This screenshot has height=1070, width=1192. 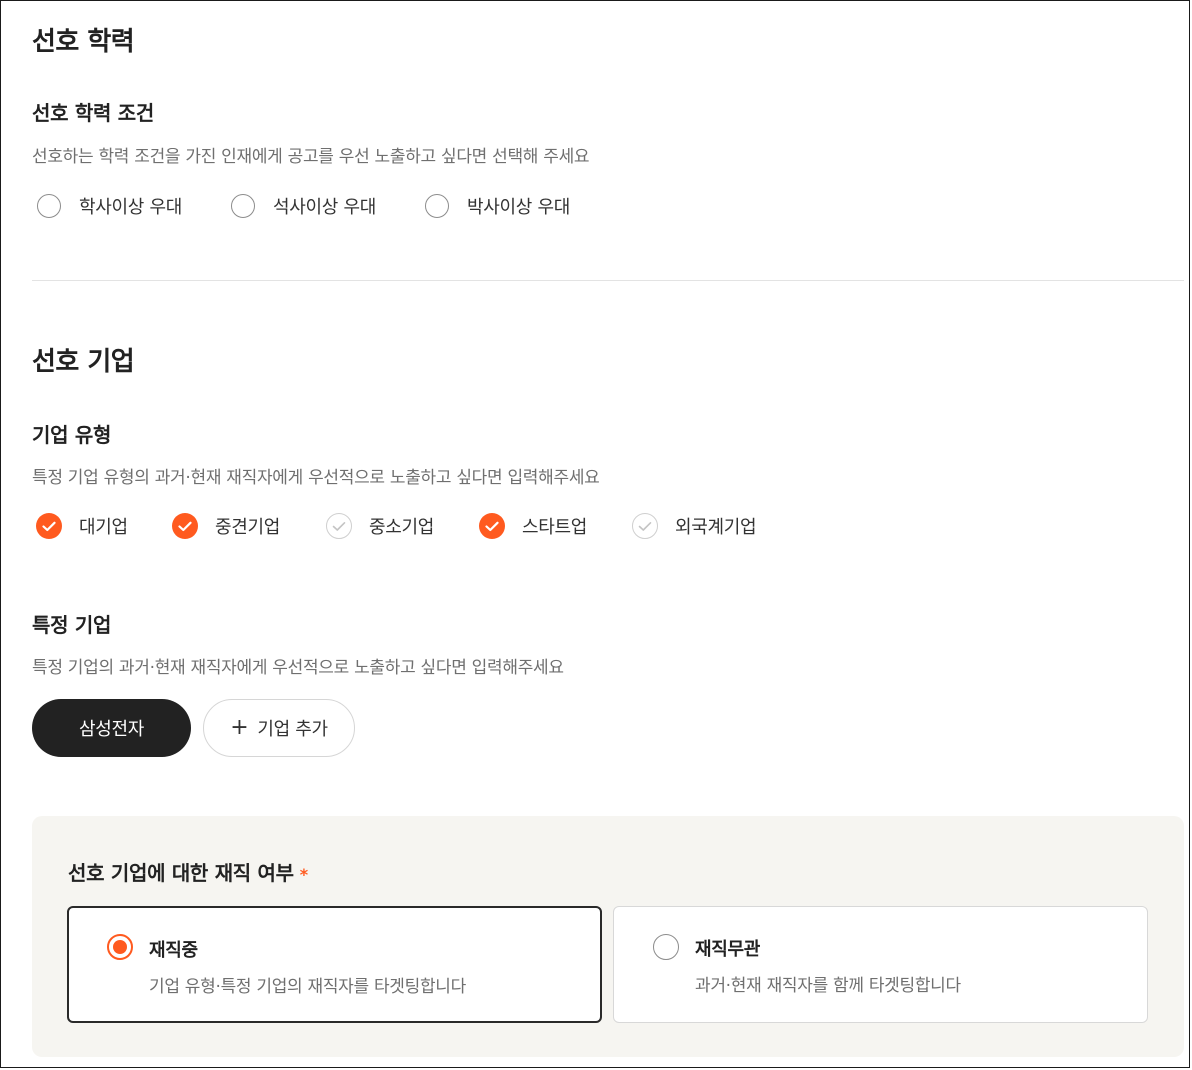 I want to click on required-mark: *, so click(x=303, y=874).